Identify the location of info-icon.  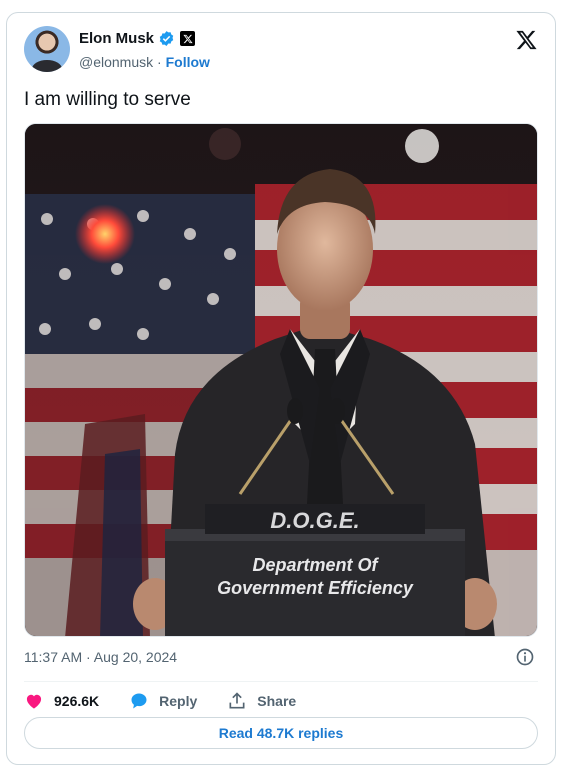
(525, 657).